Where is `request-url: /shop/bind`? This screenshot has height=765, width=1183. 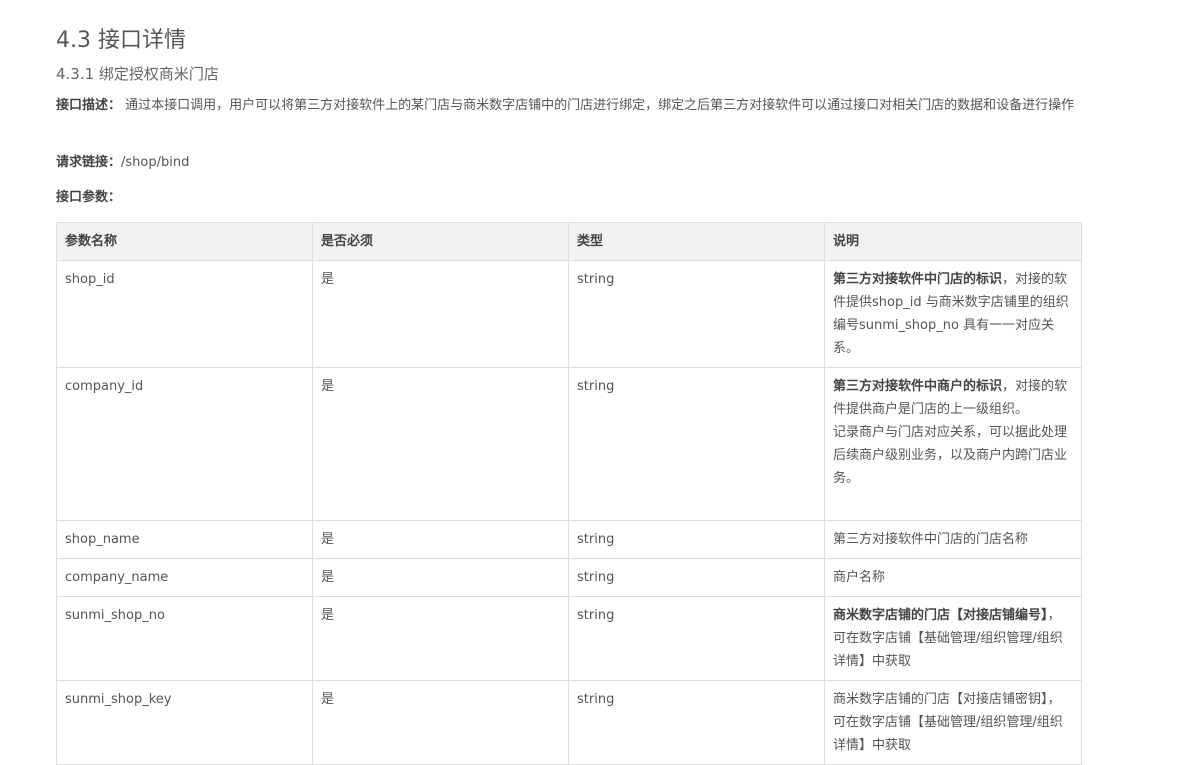 request-url: /shop/bind is located at coordinates (155, 162).